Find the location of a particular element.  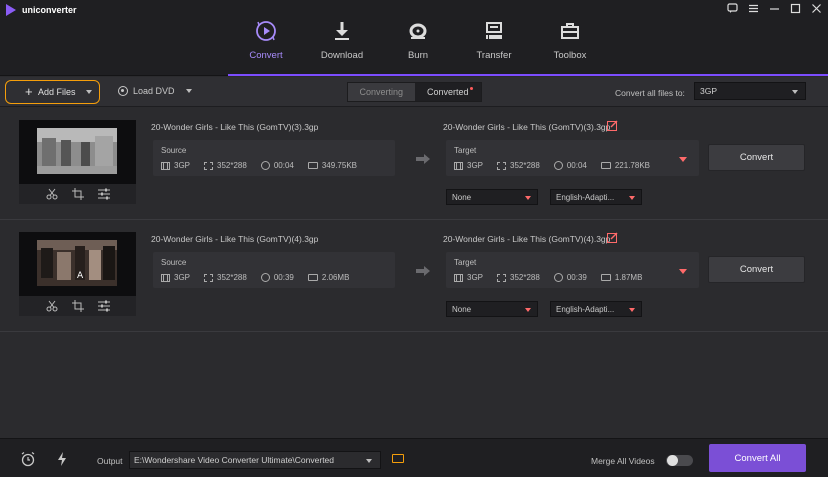

svg-text: A is located at coordinates (80, 276).